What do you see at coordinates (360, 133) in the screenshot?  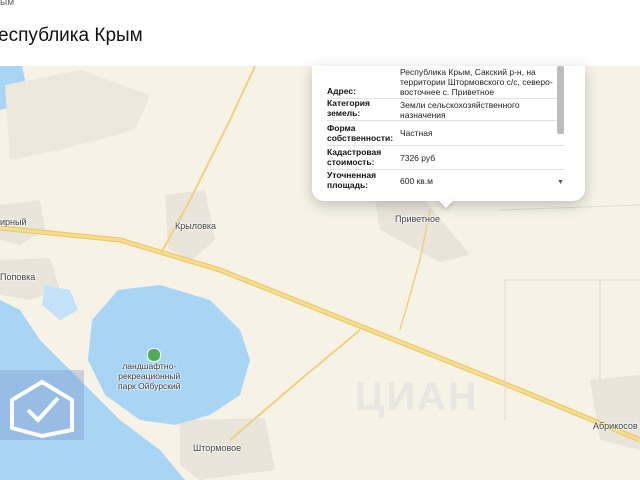 I see `property-label: Форма собственности:` at bounding box center [360, 133].